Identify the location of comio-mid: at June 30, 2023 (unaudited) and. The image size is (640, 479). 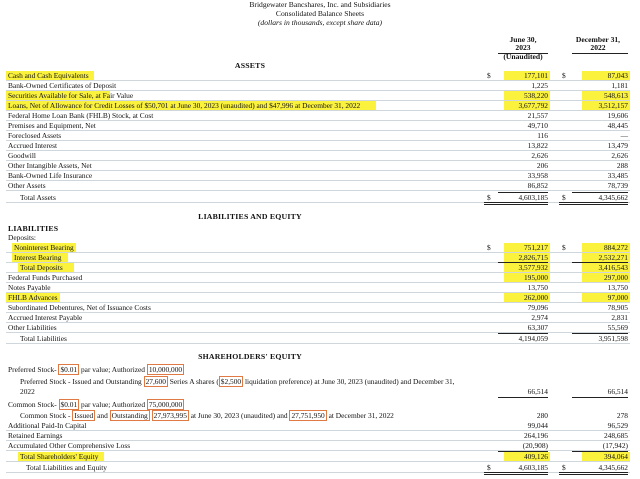
(239, 415).